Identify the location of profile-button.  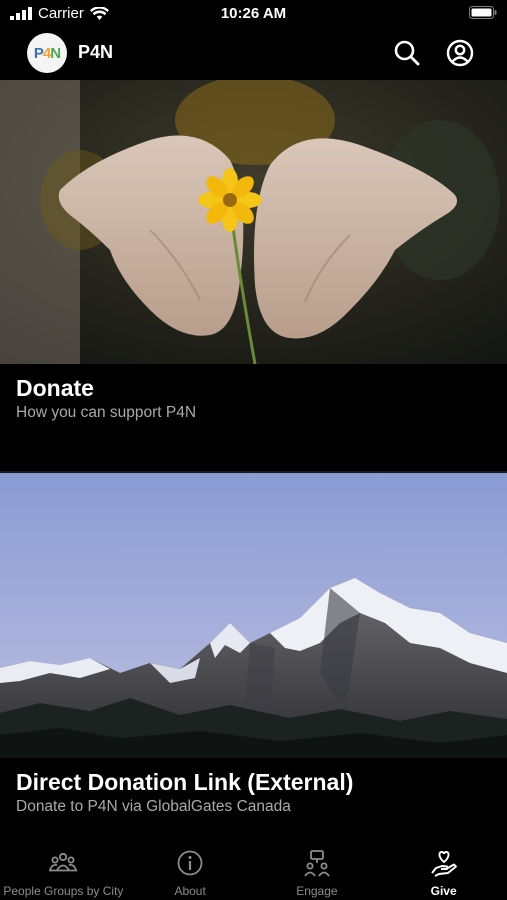
(460, 53).